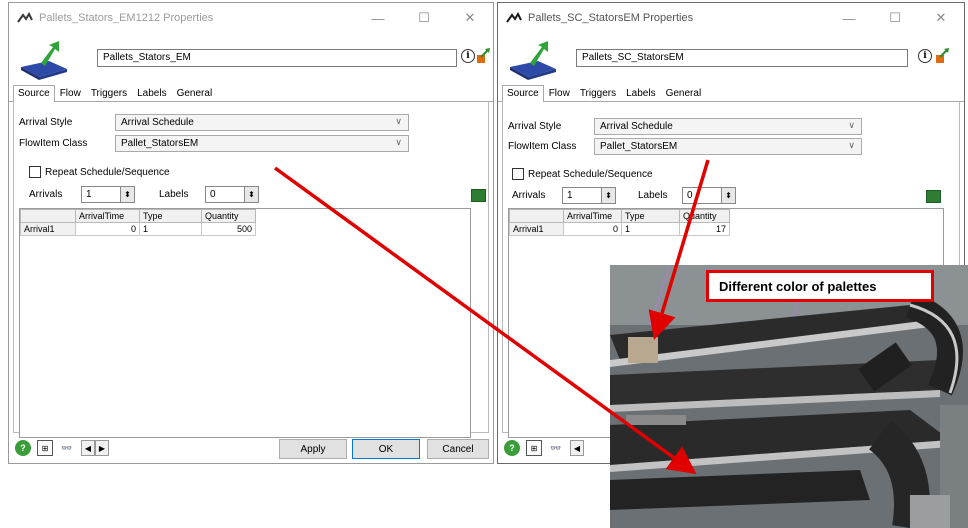 The width and height of the screenshot is (968, 528). I want to click on table-cell: 500, so click(228, 229).